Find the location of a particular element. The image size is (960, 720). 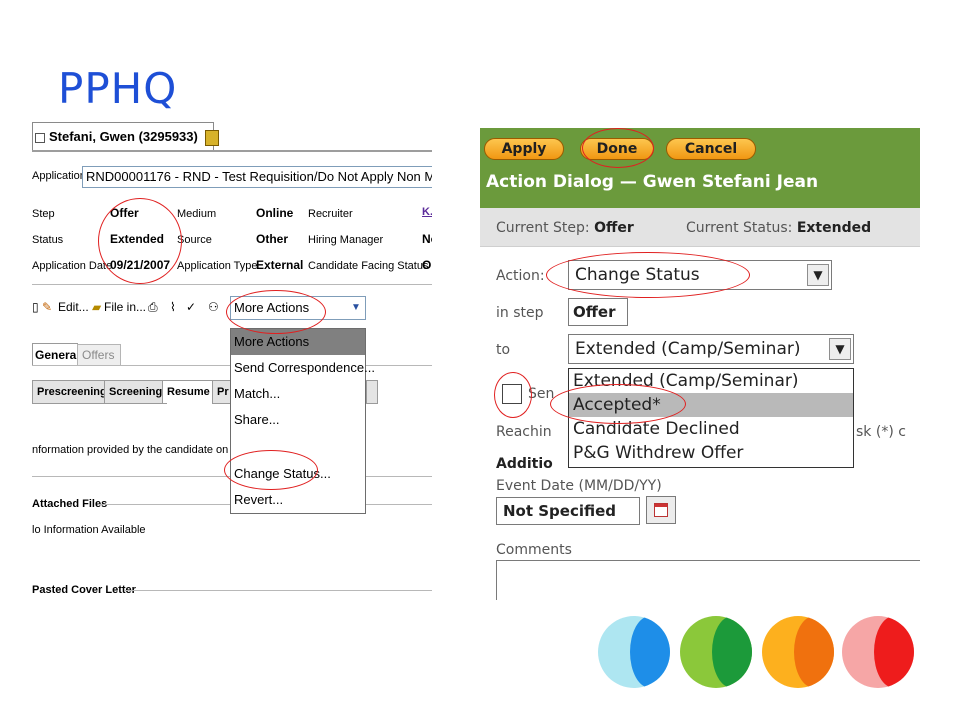

candidate-name: Stefani, Gwen (3295933) is located at coordinates (123, 136).